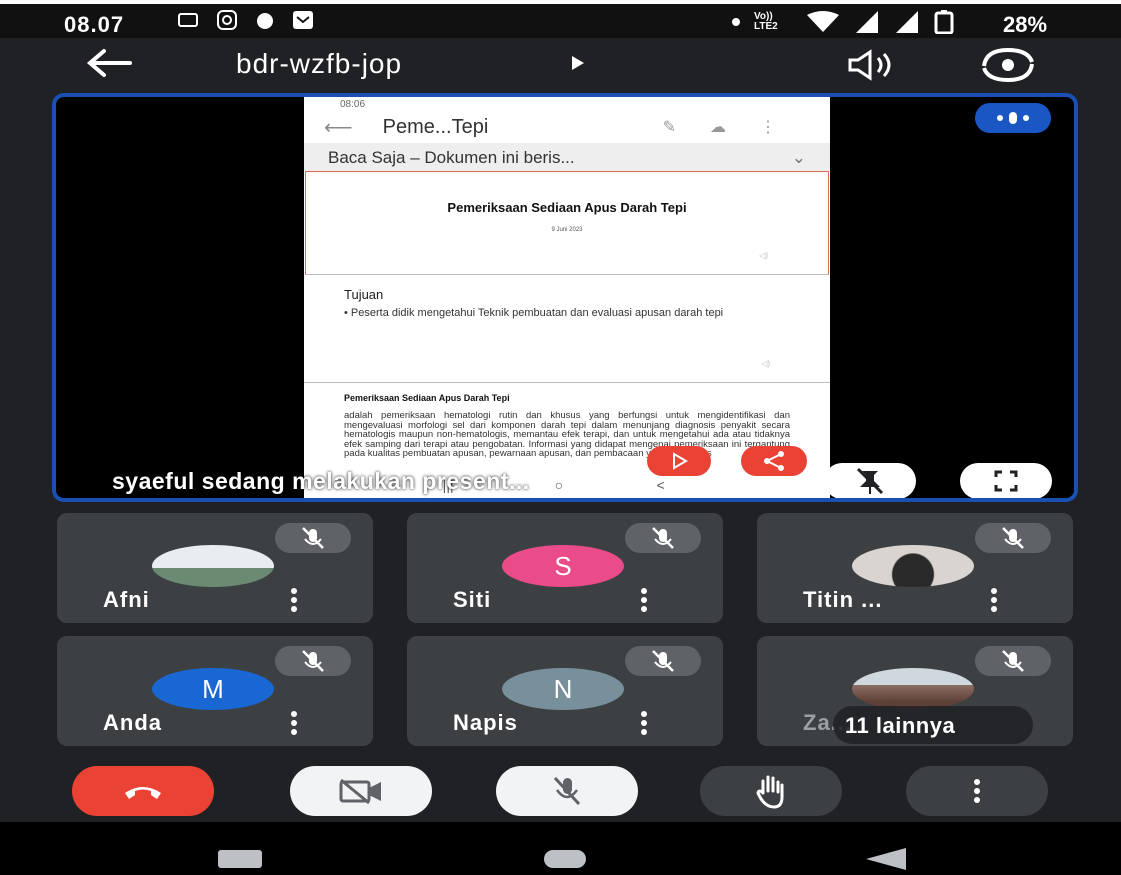 The height and width of the screenshot is (875, 1121). Describe the element at coordinates (435, 126) in the screenshot. I see `shared-doc-title: Peme...Tepi` at that location.